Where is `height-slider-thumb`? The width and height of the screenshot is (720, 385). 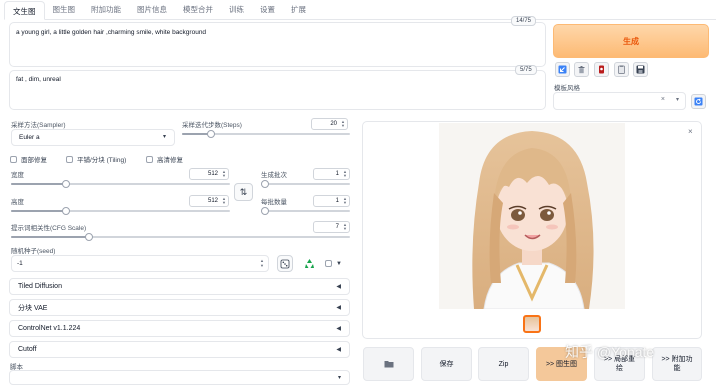 height-slider-thumb is located at coordinates (66, 211).